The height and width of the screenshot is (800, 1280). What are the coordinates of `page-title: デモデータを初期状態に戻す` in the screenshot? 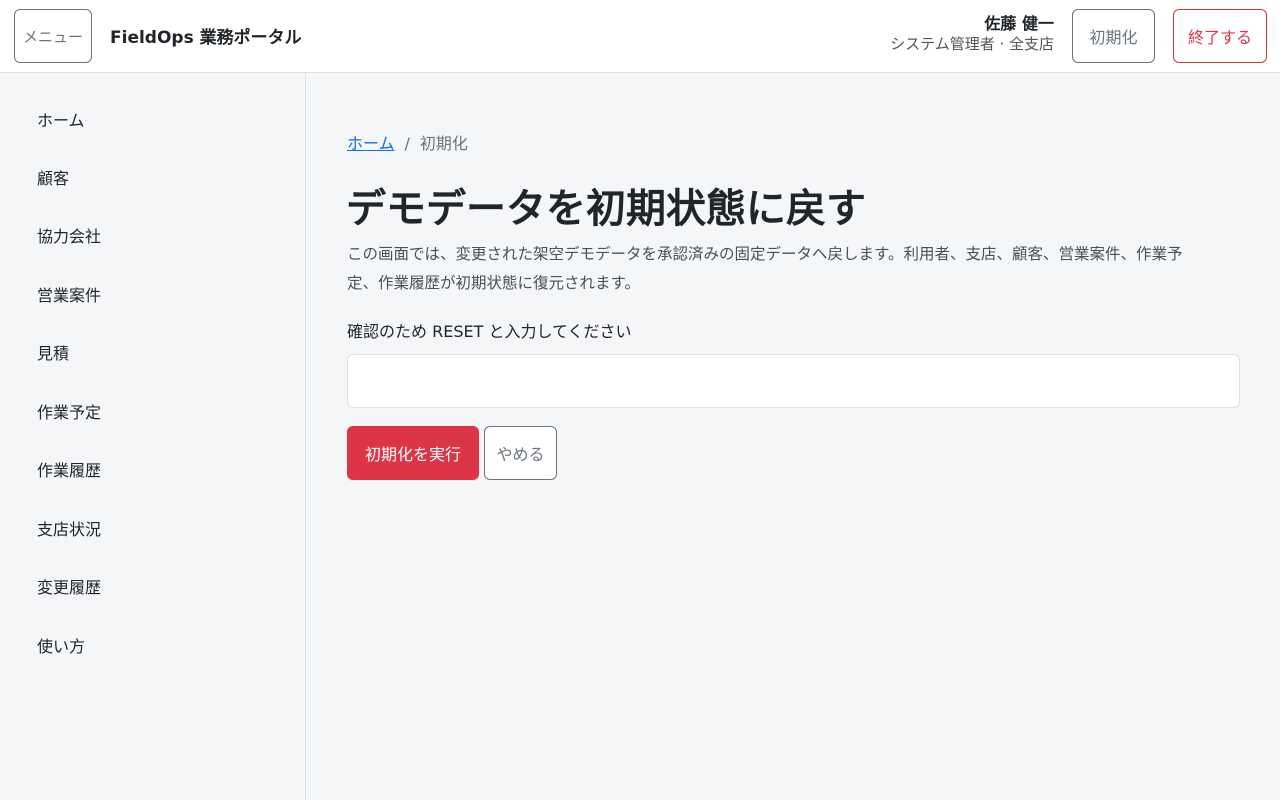 It's located at (606, 209).